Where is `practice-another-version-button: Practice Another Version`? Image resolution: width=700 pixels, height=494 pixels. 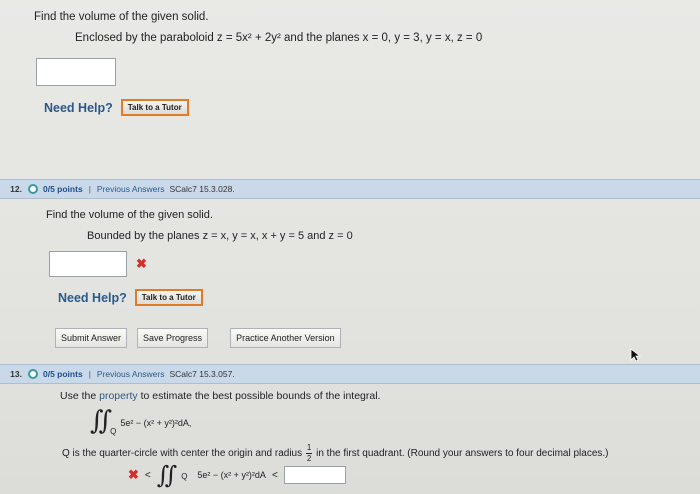 practice-another-version-button: Practice Another Version is located at coordinates (285, 338).